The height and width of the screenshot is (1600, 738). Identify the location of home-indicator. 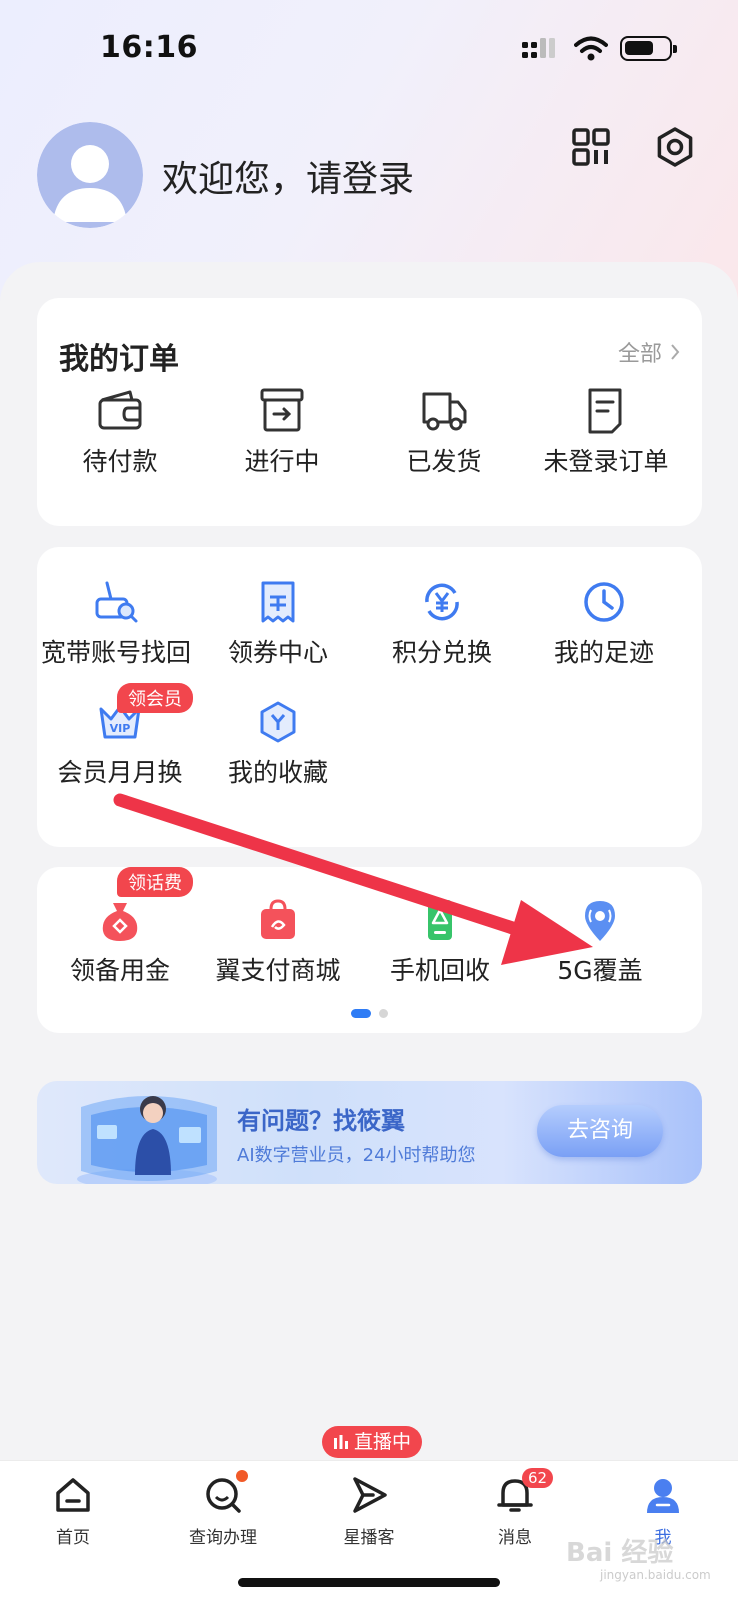
(369, 1582).